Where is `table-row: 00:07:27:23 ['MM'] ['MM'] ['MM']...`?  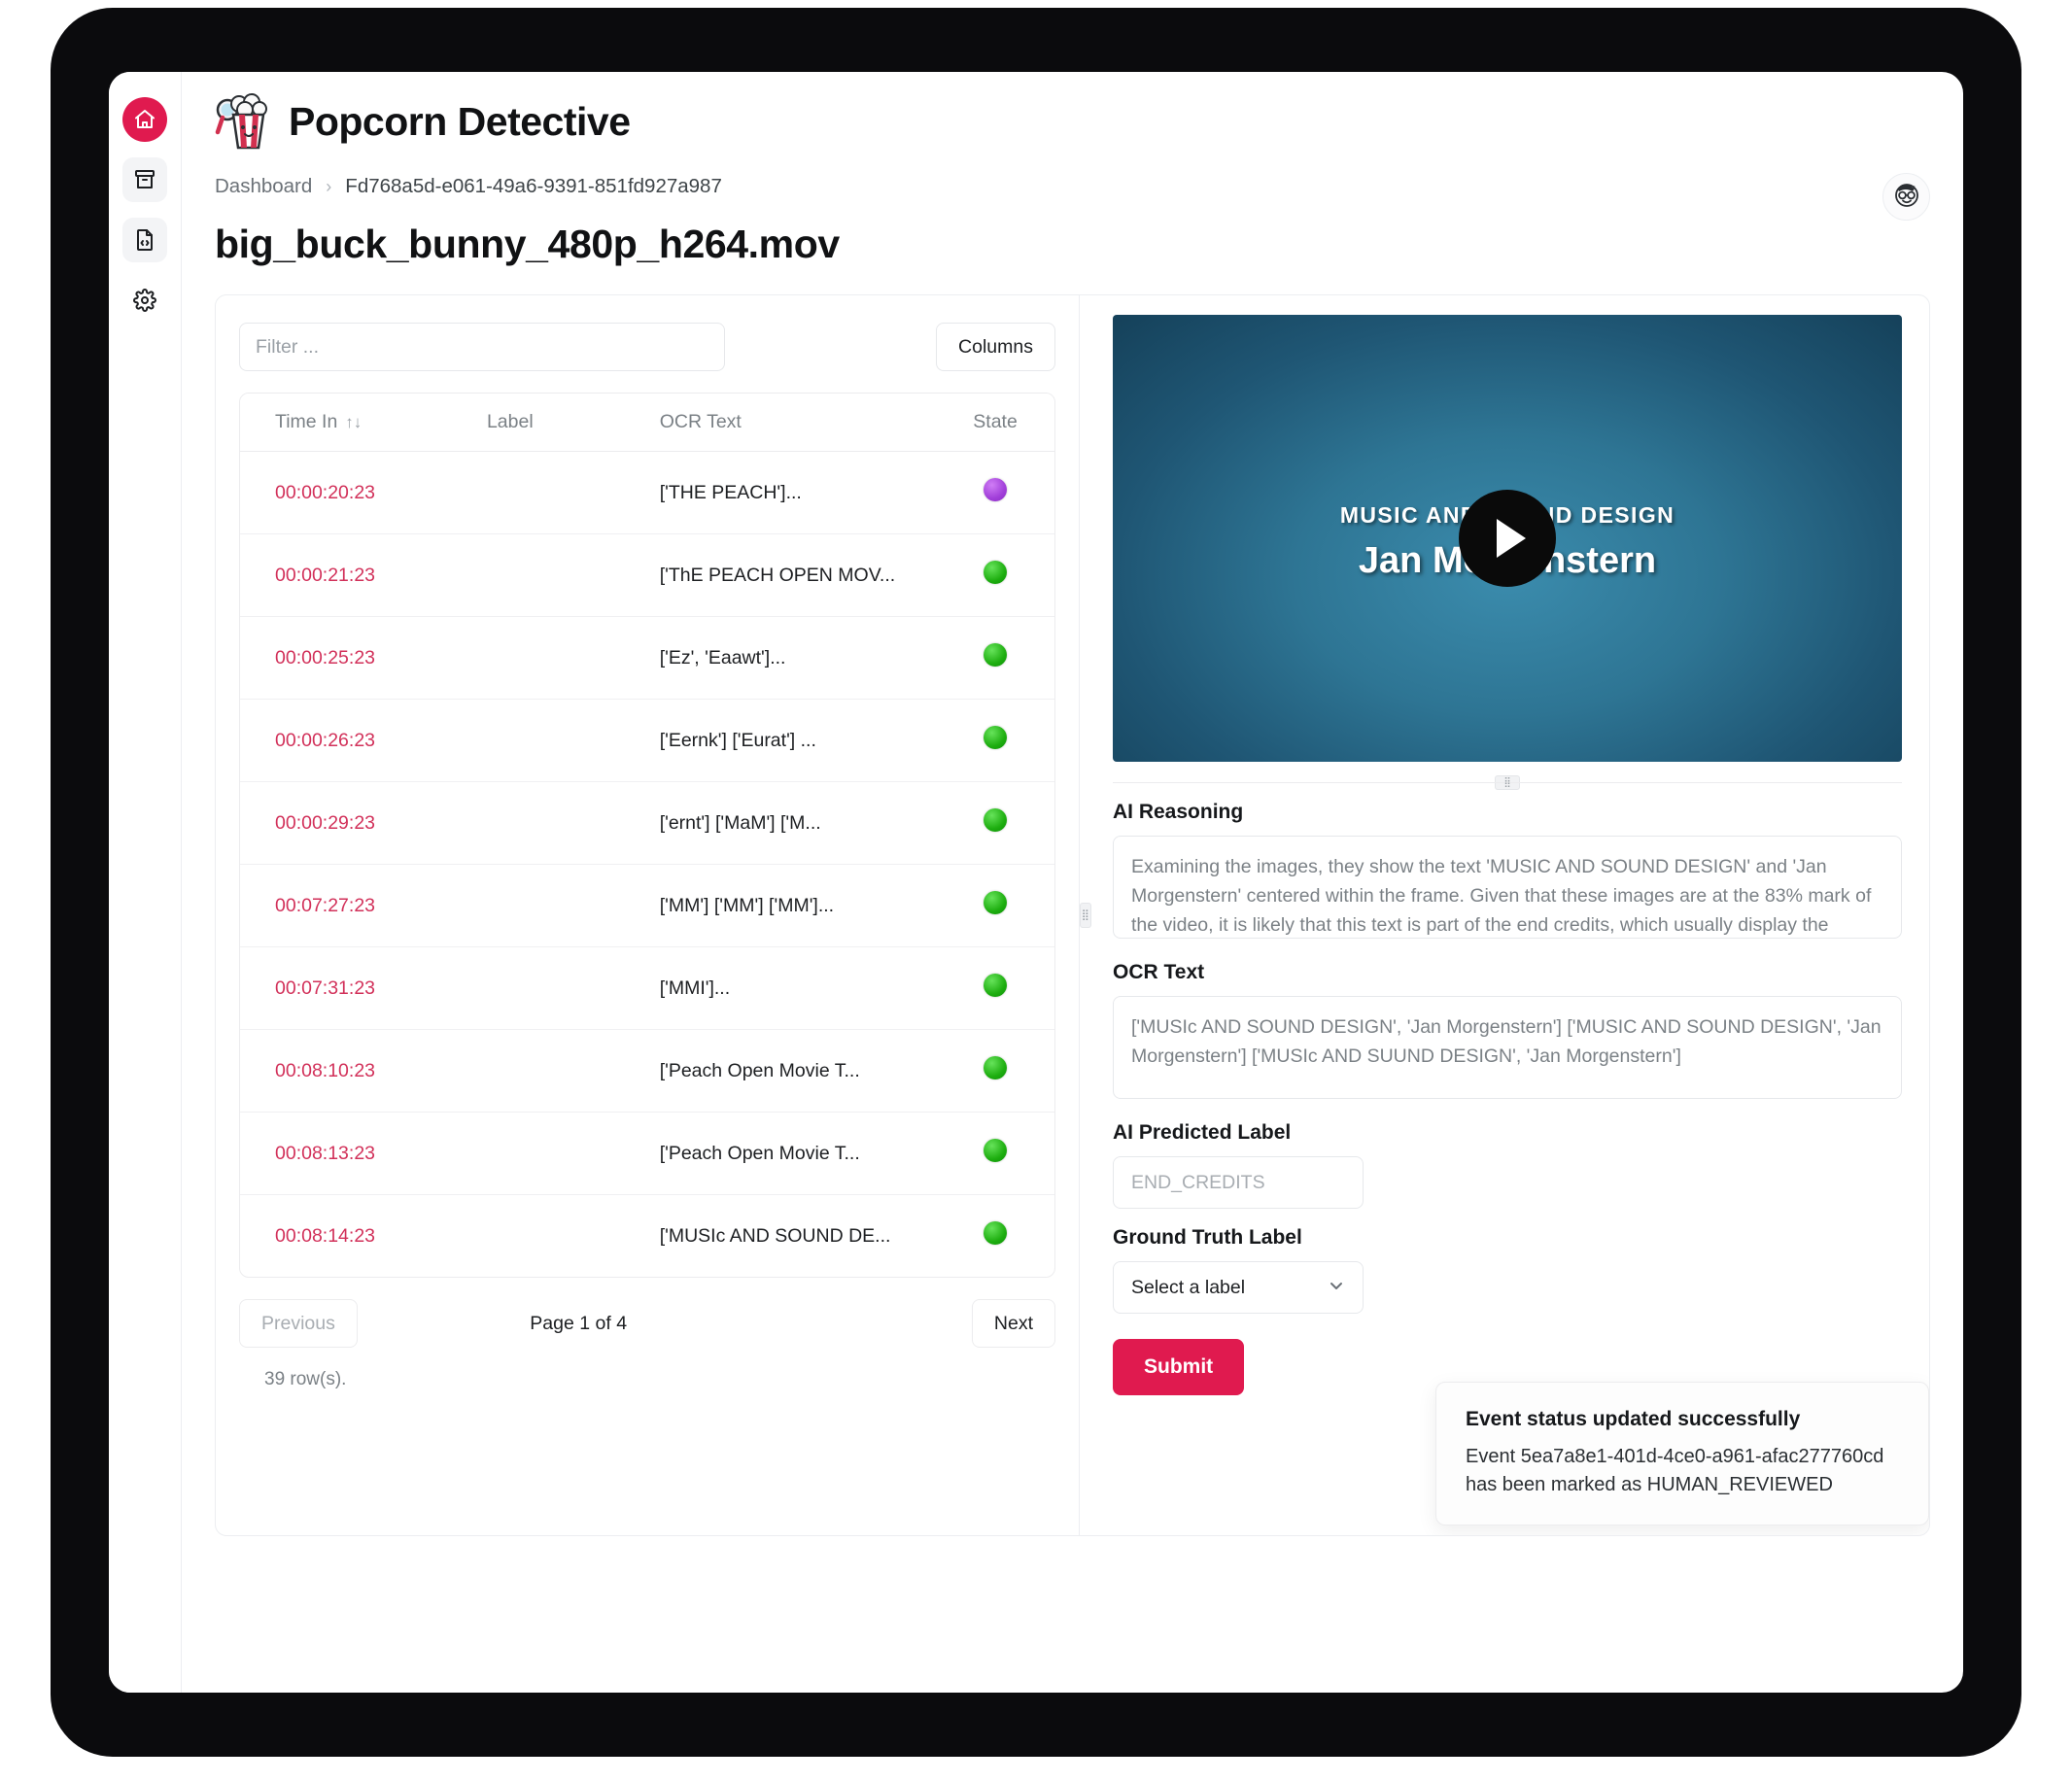 table-row: 00:07:27:23 ['MM'] ['MM'] ['MM']... is located at coordinates (647, 906).